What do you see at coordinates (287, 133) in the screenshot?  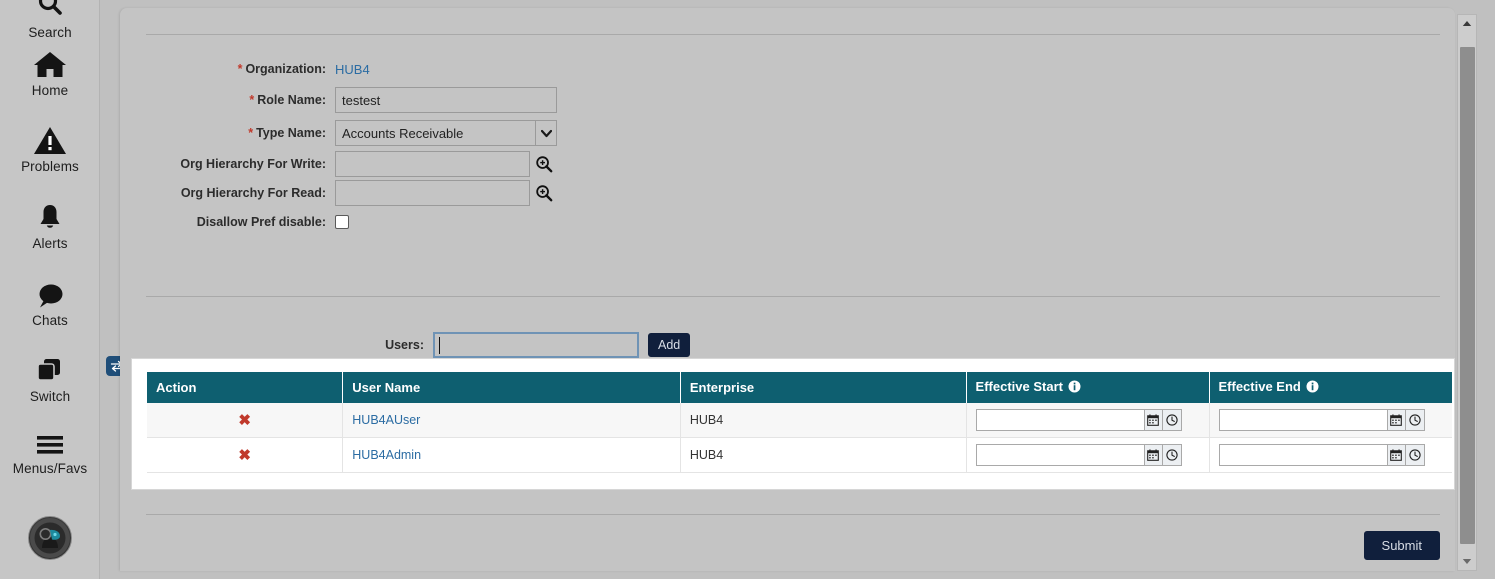 I see `type-name-label: * Type Name:` at bounding box center [287, 133].